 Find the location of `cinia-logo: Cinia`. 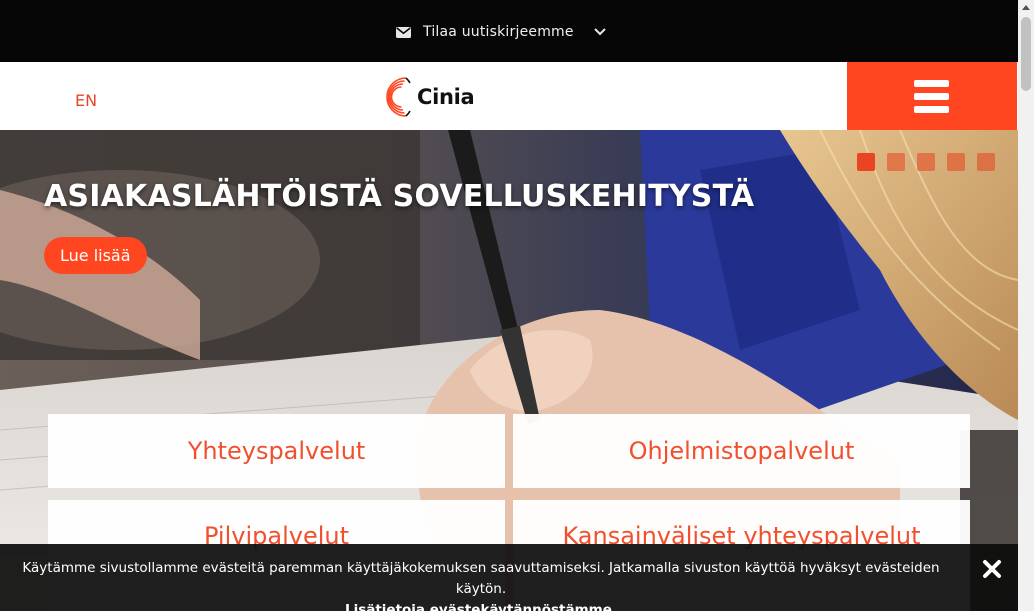

cinia-logo: Cinia is located at coordinates (423, 97).